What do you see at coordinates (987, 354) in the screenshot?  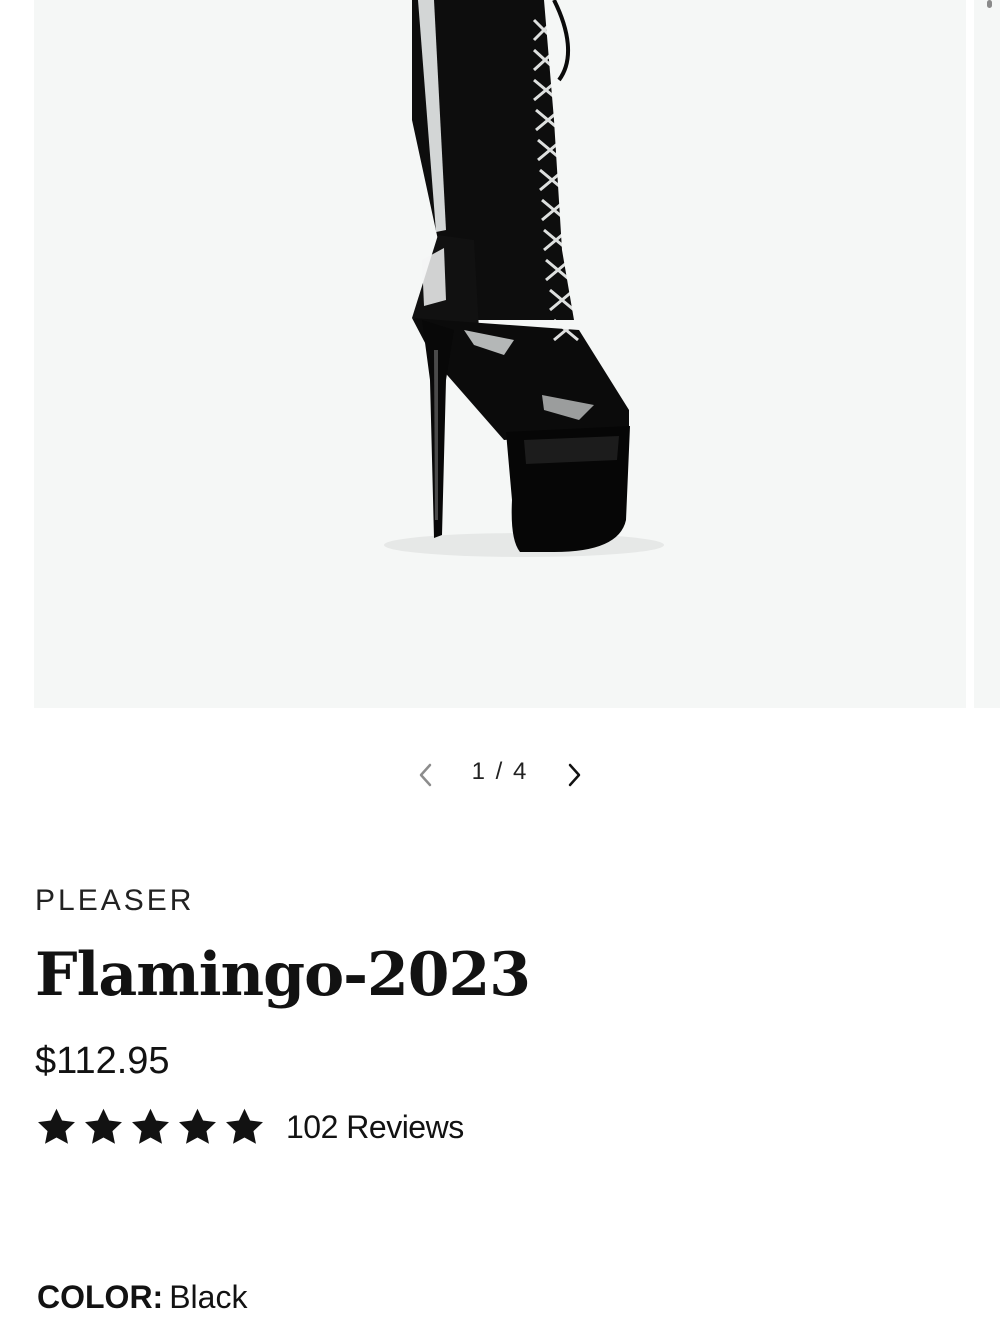 I see `gallery-slide-2-peek` at bounding box center [987, 354].